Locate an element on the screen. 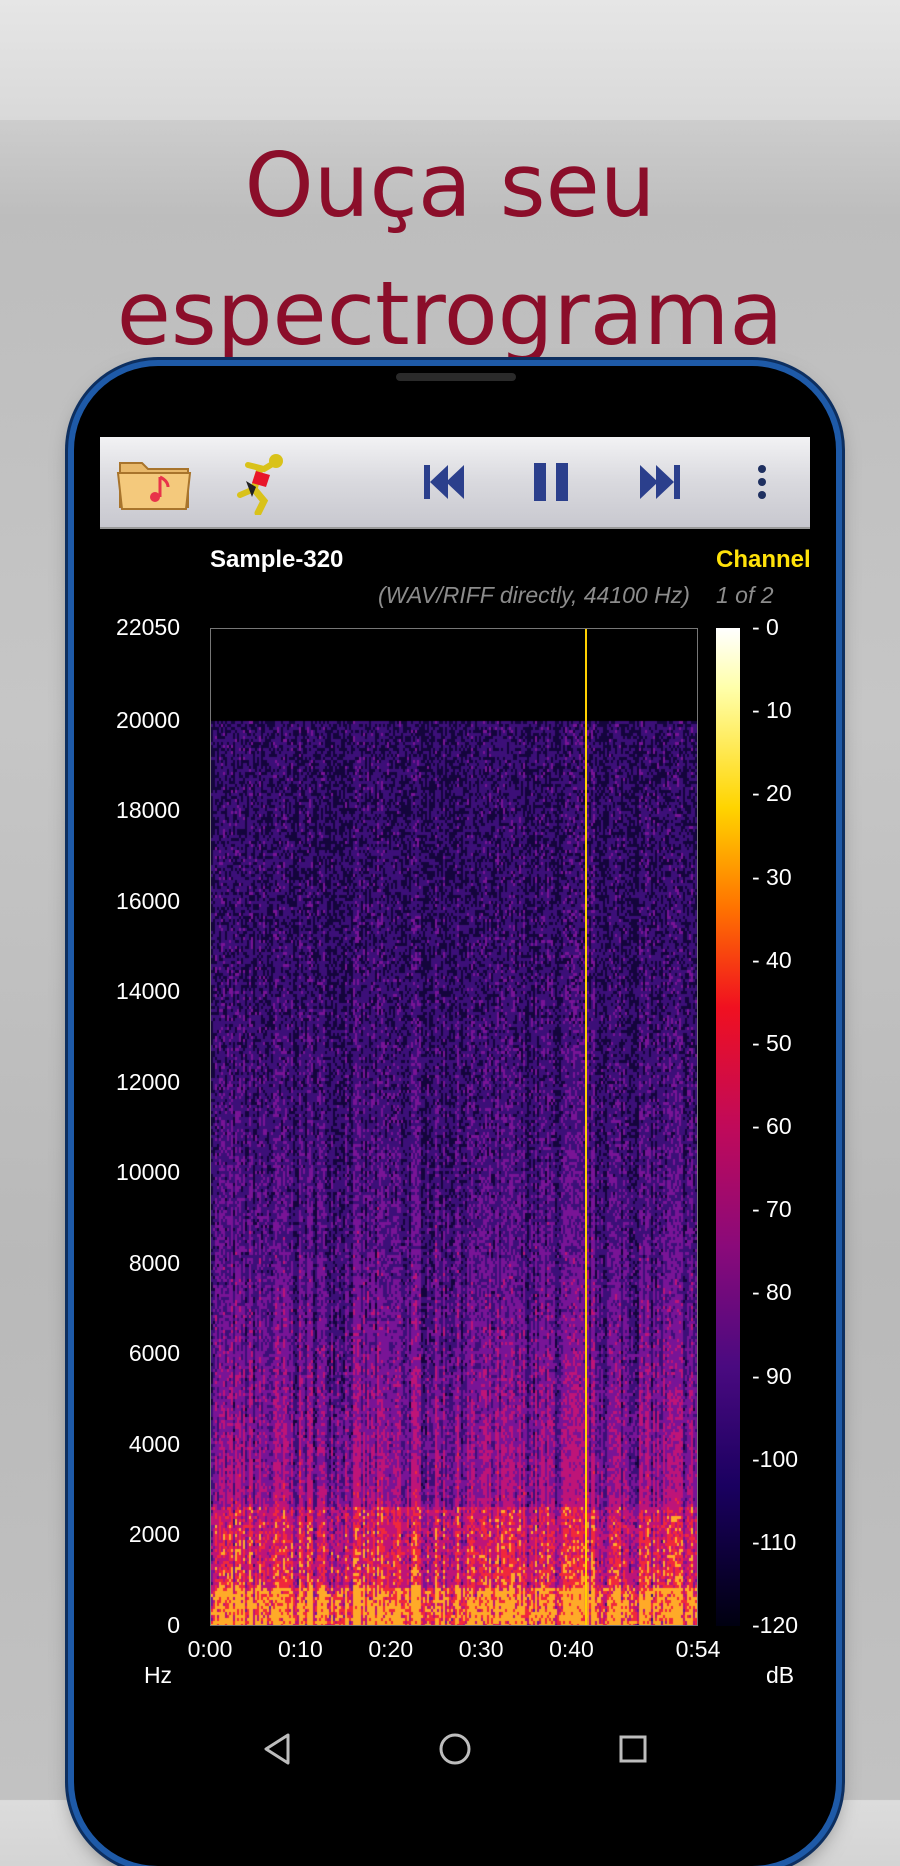 The image size is (900, 1866). y-axis-unit: Hz is located at coordinates (158, 1675).